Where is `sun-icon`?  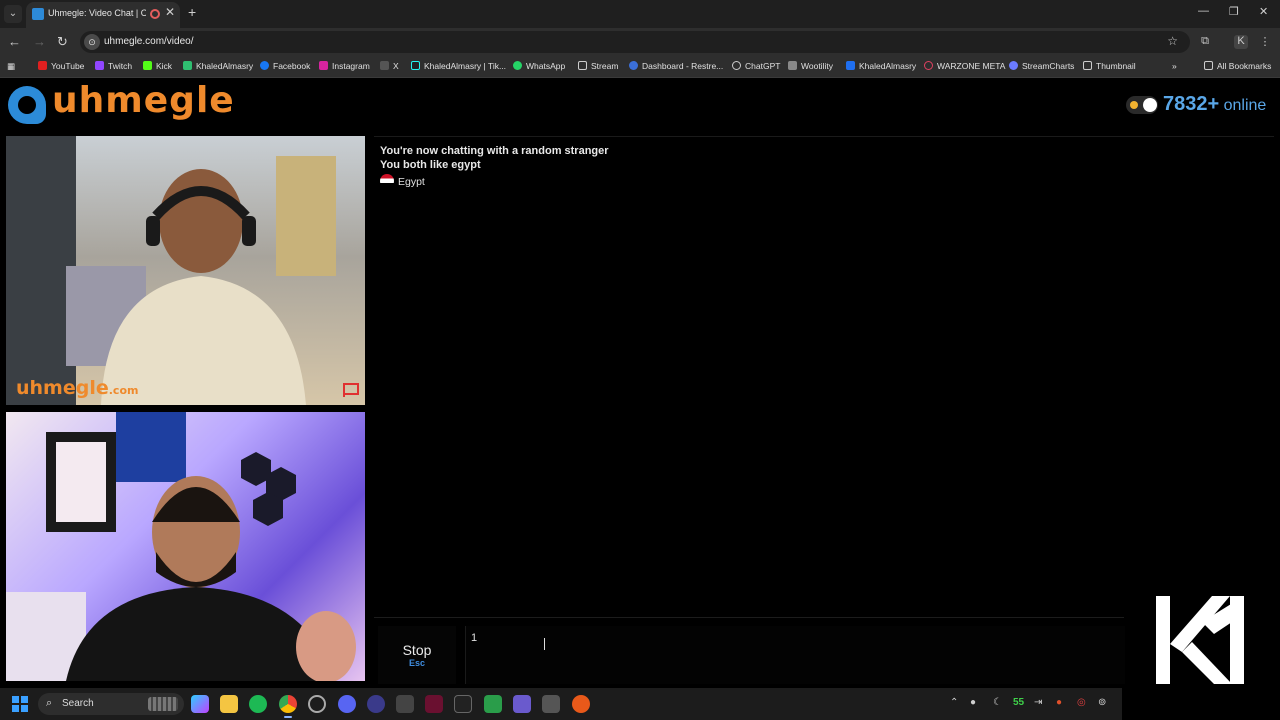 sun-icon is located at coordinates (1134, 105).